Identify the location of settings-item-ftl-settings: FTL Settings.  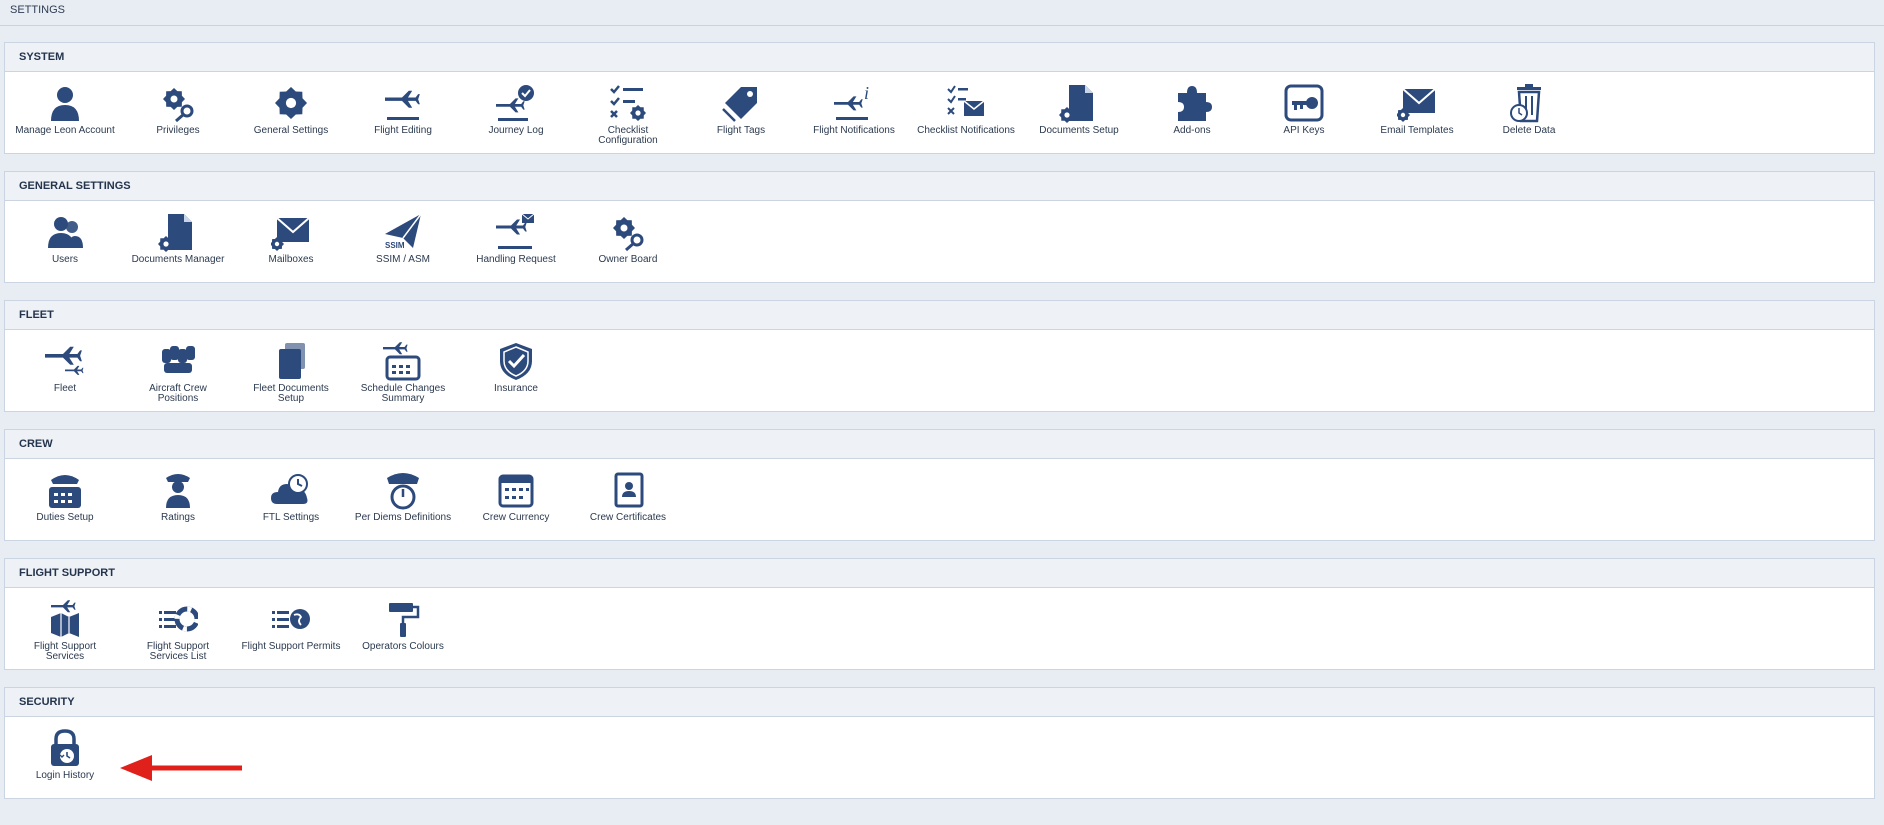
(291, 496).